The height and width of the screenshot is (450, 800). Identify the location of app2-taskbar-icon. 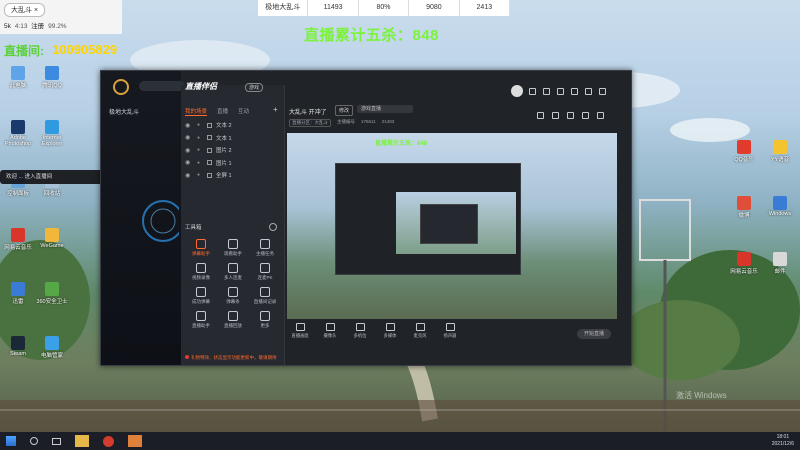
(135, 441).